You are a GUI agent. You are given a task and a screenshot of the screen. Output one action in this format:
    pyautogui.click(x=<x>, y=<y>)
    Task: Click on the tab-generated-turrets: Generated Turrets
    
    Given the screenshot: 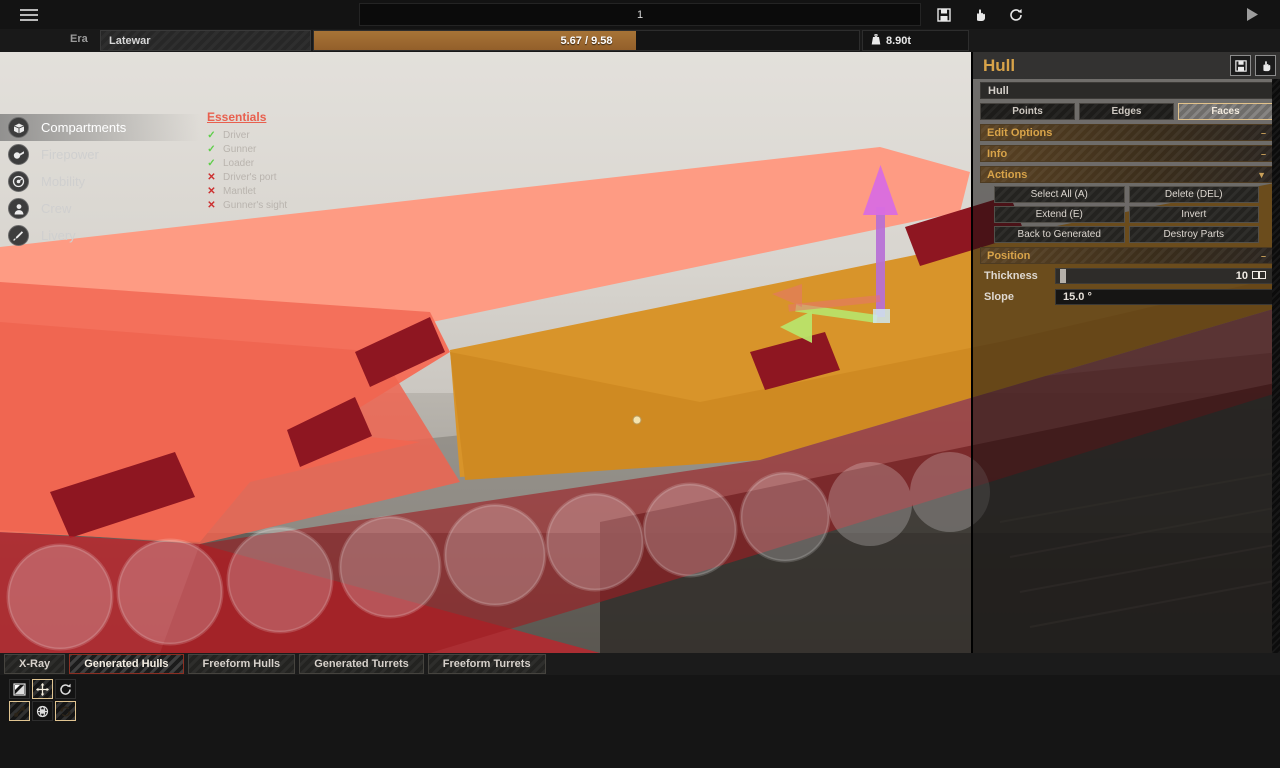 What is the action you would take?
    pyautogui.click(x=361, y=664)
    